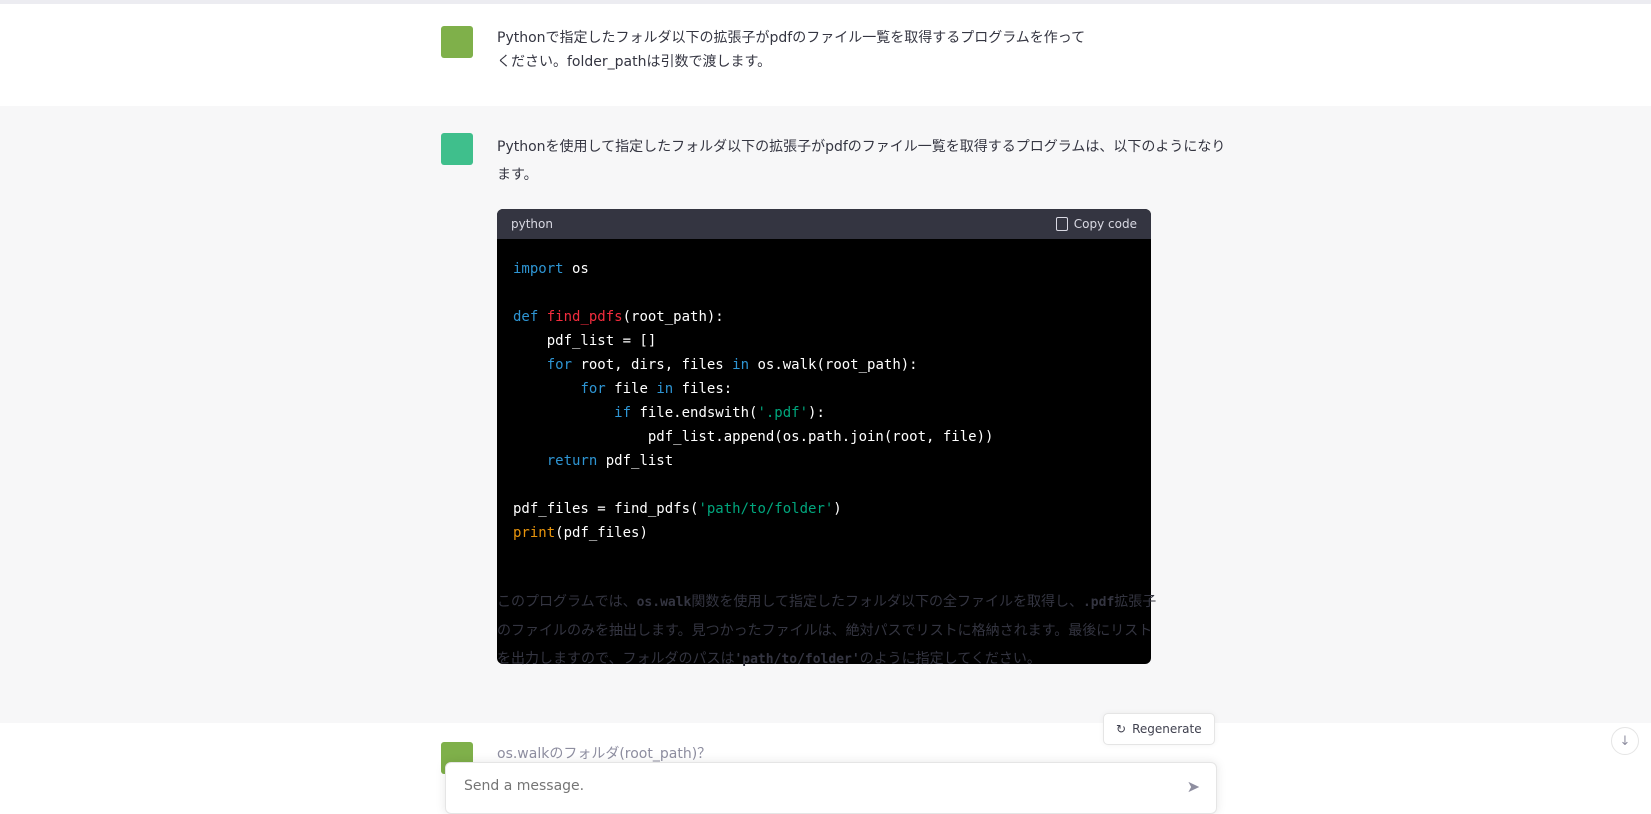 This screenshot has width=1651, height=814. Describe the element at coordinates (950, 659) in the screenshot. I see `explain-text: のように指定してください。` at that location.